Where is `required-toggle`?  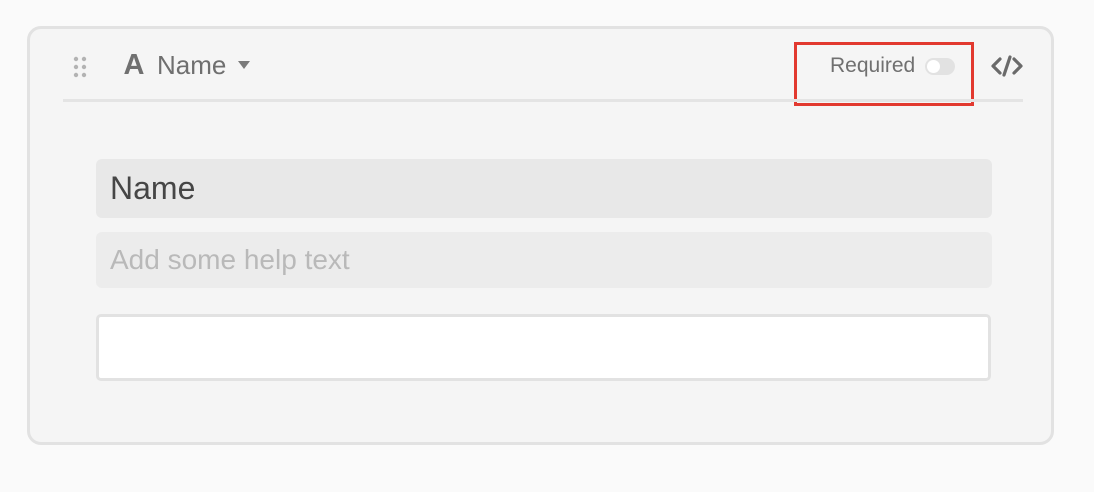
required-toggle is located at coordinates (940, 66).